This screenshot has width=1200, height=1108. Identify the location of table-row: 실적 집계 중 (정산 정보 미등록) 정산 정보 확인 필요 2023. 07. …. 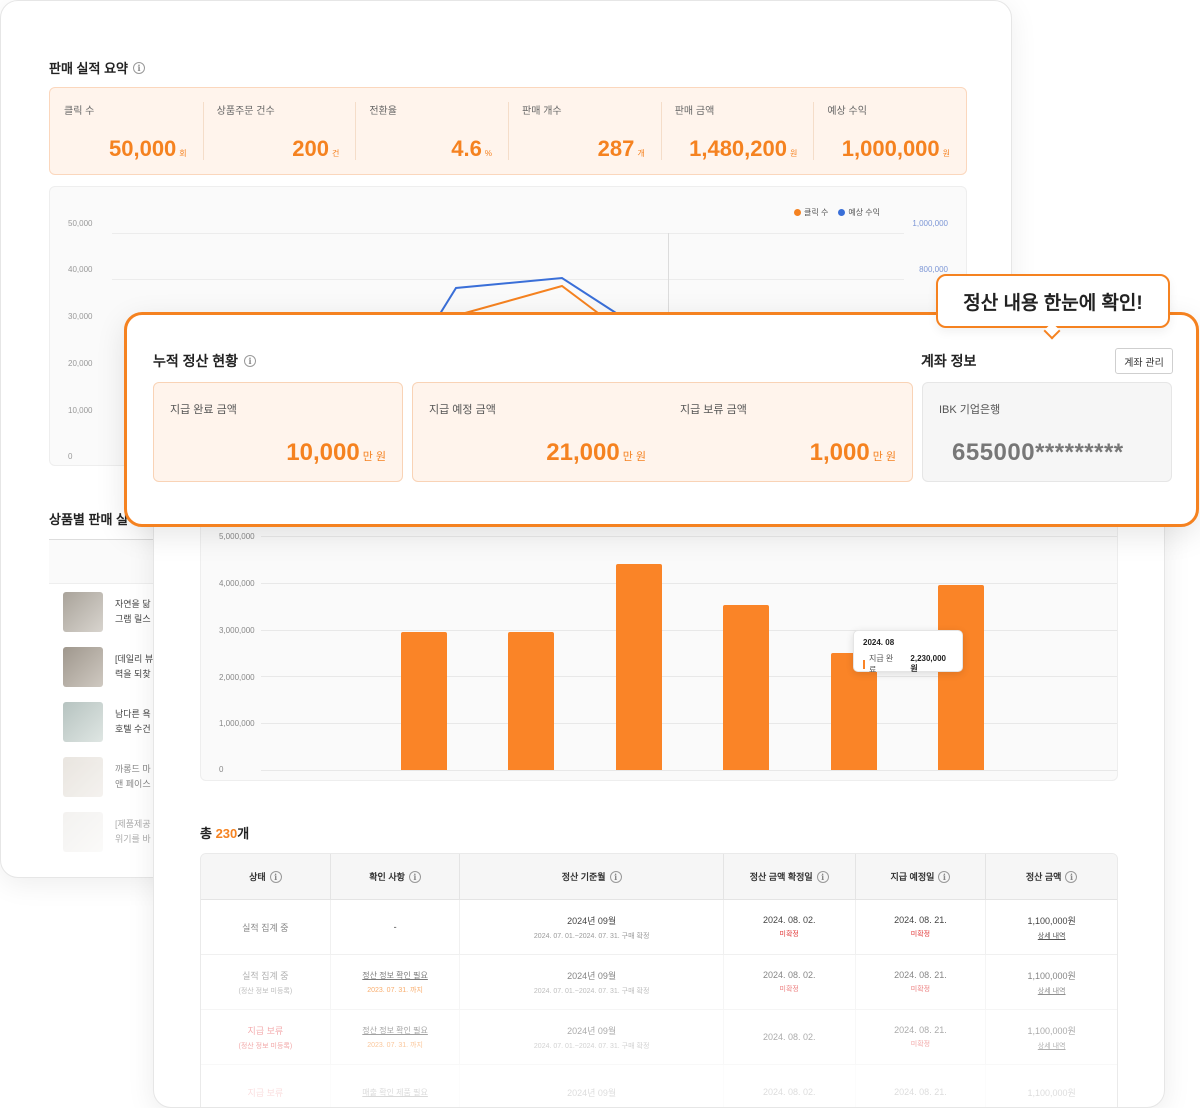
(659, 982).